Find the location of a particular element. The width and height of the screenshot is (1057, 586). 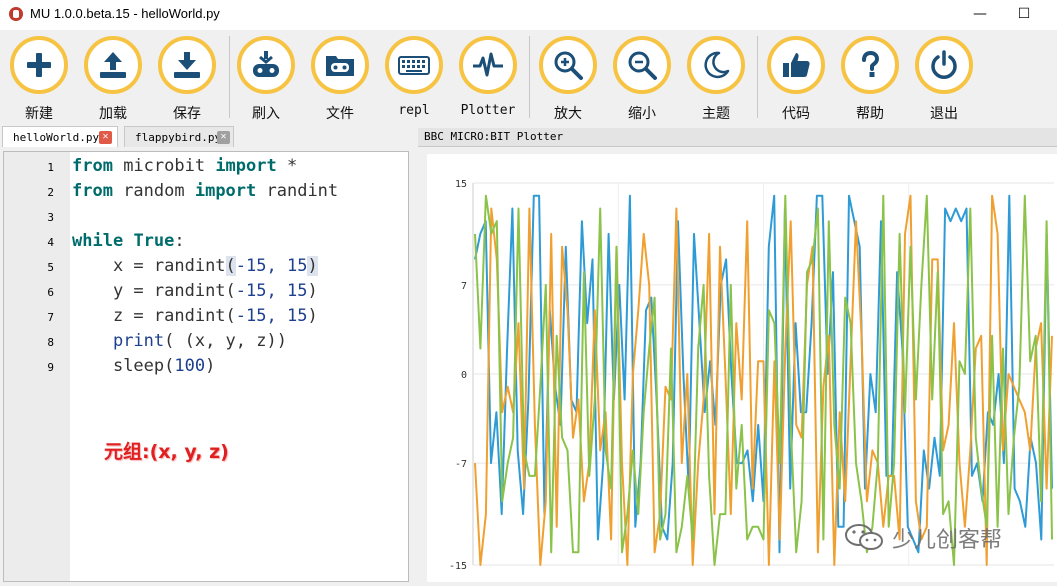

thumbs-up-icon is located at coordinates (796, 65).